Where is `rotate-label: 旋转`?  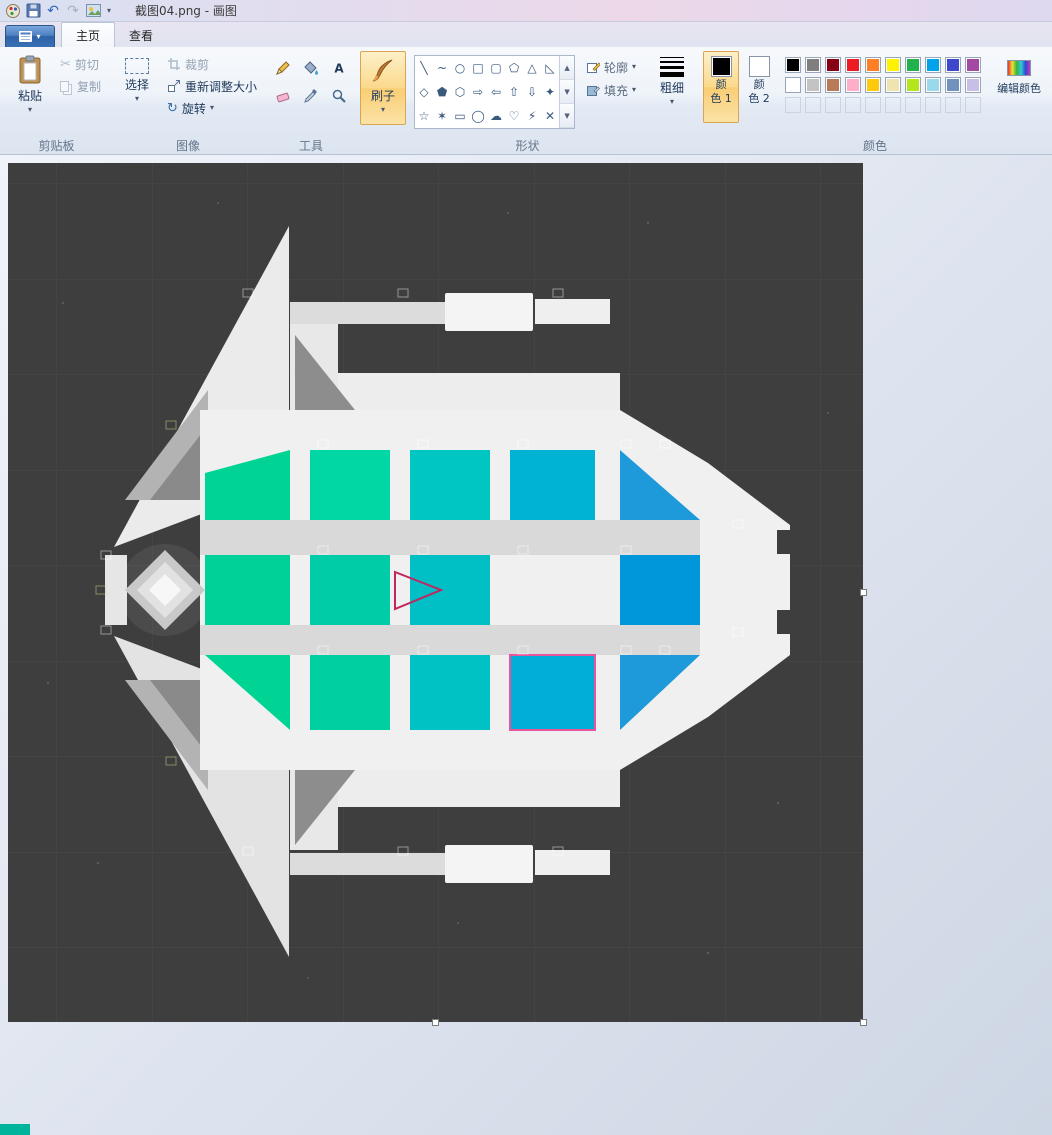 rotate-label: 旋转 is located at coordinates (193, 108).